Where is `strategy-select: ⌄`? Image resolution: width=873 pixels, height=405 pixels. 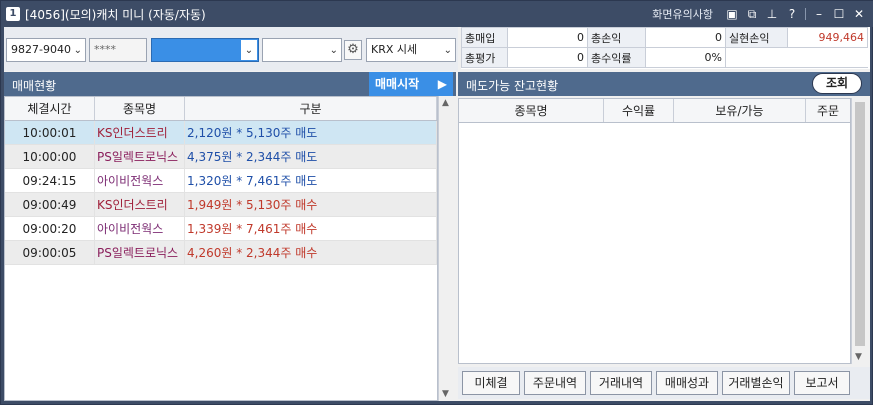 strategy-select: ⌄ is located at coordinates (205, 50).